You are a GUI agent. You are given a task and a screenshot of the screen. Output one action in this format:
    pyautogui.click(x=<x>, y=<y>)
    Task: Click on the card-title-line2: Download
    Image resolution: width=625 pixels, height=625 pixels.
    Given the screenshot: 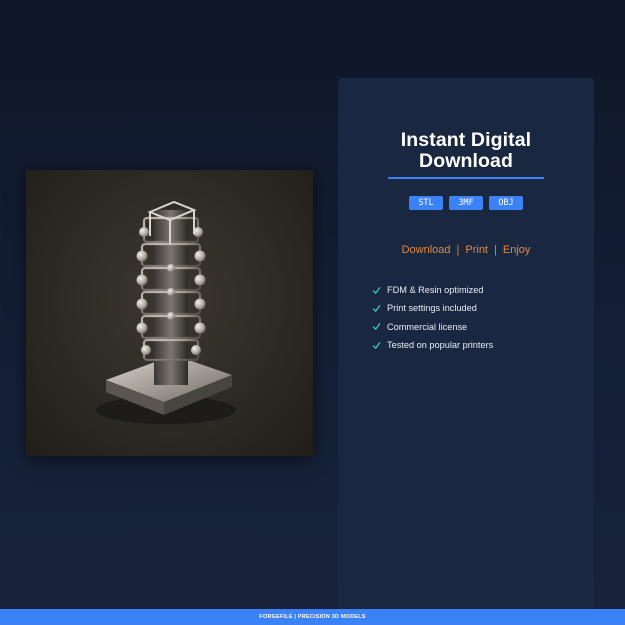 What is the action you would take?
    pyautogui.click(x=466, y=161)
    